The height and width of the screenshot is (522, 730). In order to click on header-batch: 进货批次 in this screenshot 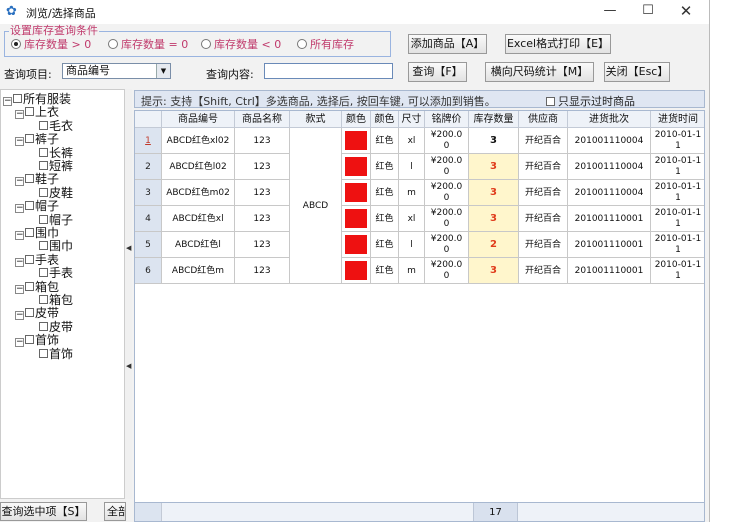, I will do `click(609, 119)`.